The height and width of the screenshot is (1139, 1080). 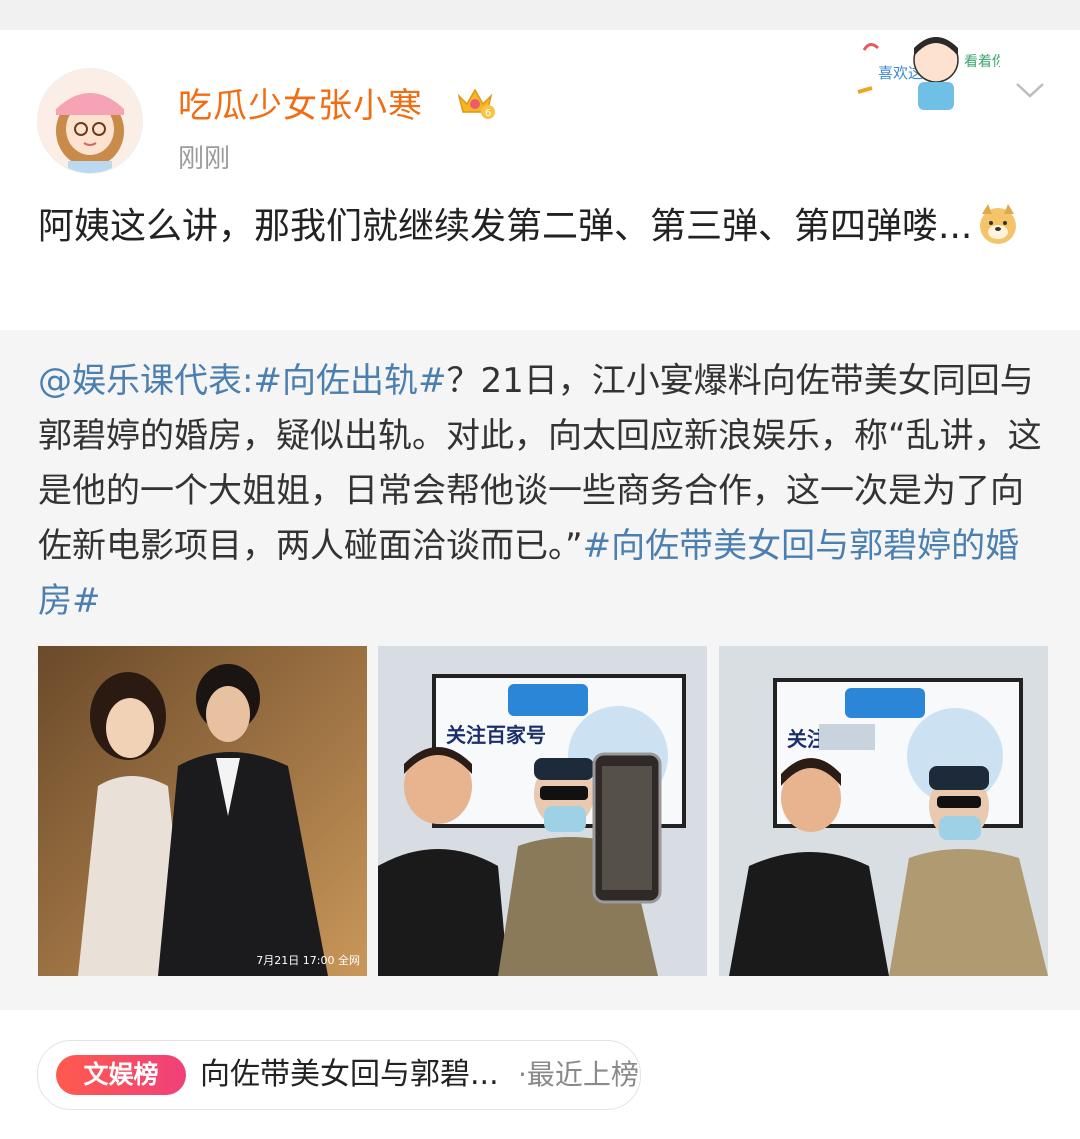 What do you see at coordinates (349, 381) in the screenshot?
I see `hashtag-link: #向佐出轨#` at bounding box center [349, 381].